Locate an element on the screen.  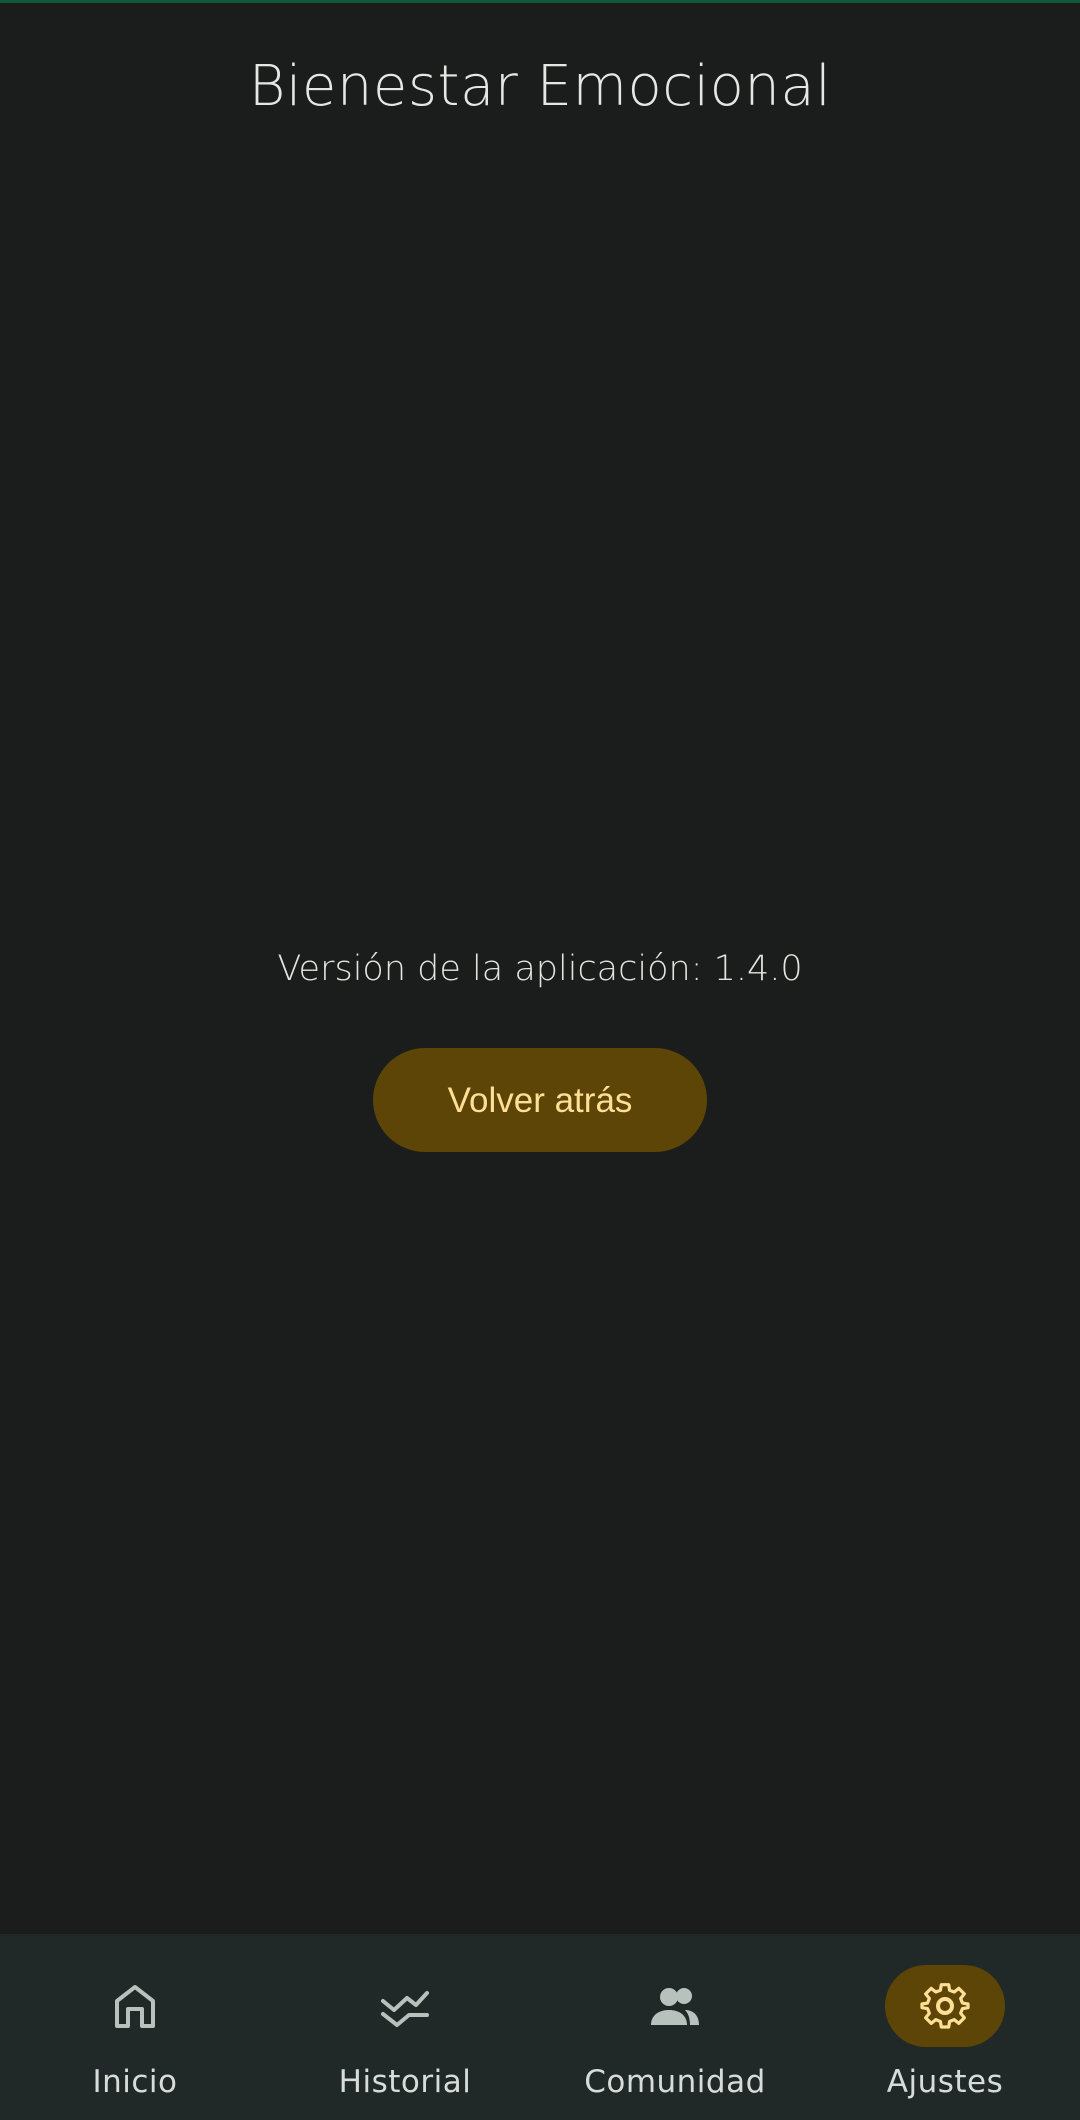
nav-item-inicio: Inicio is located at coordinates (135, 2027).